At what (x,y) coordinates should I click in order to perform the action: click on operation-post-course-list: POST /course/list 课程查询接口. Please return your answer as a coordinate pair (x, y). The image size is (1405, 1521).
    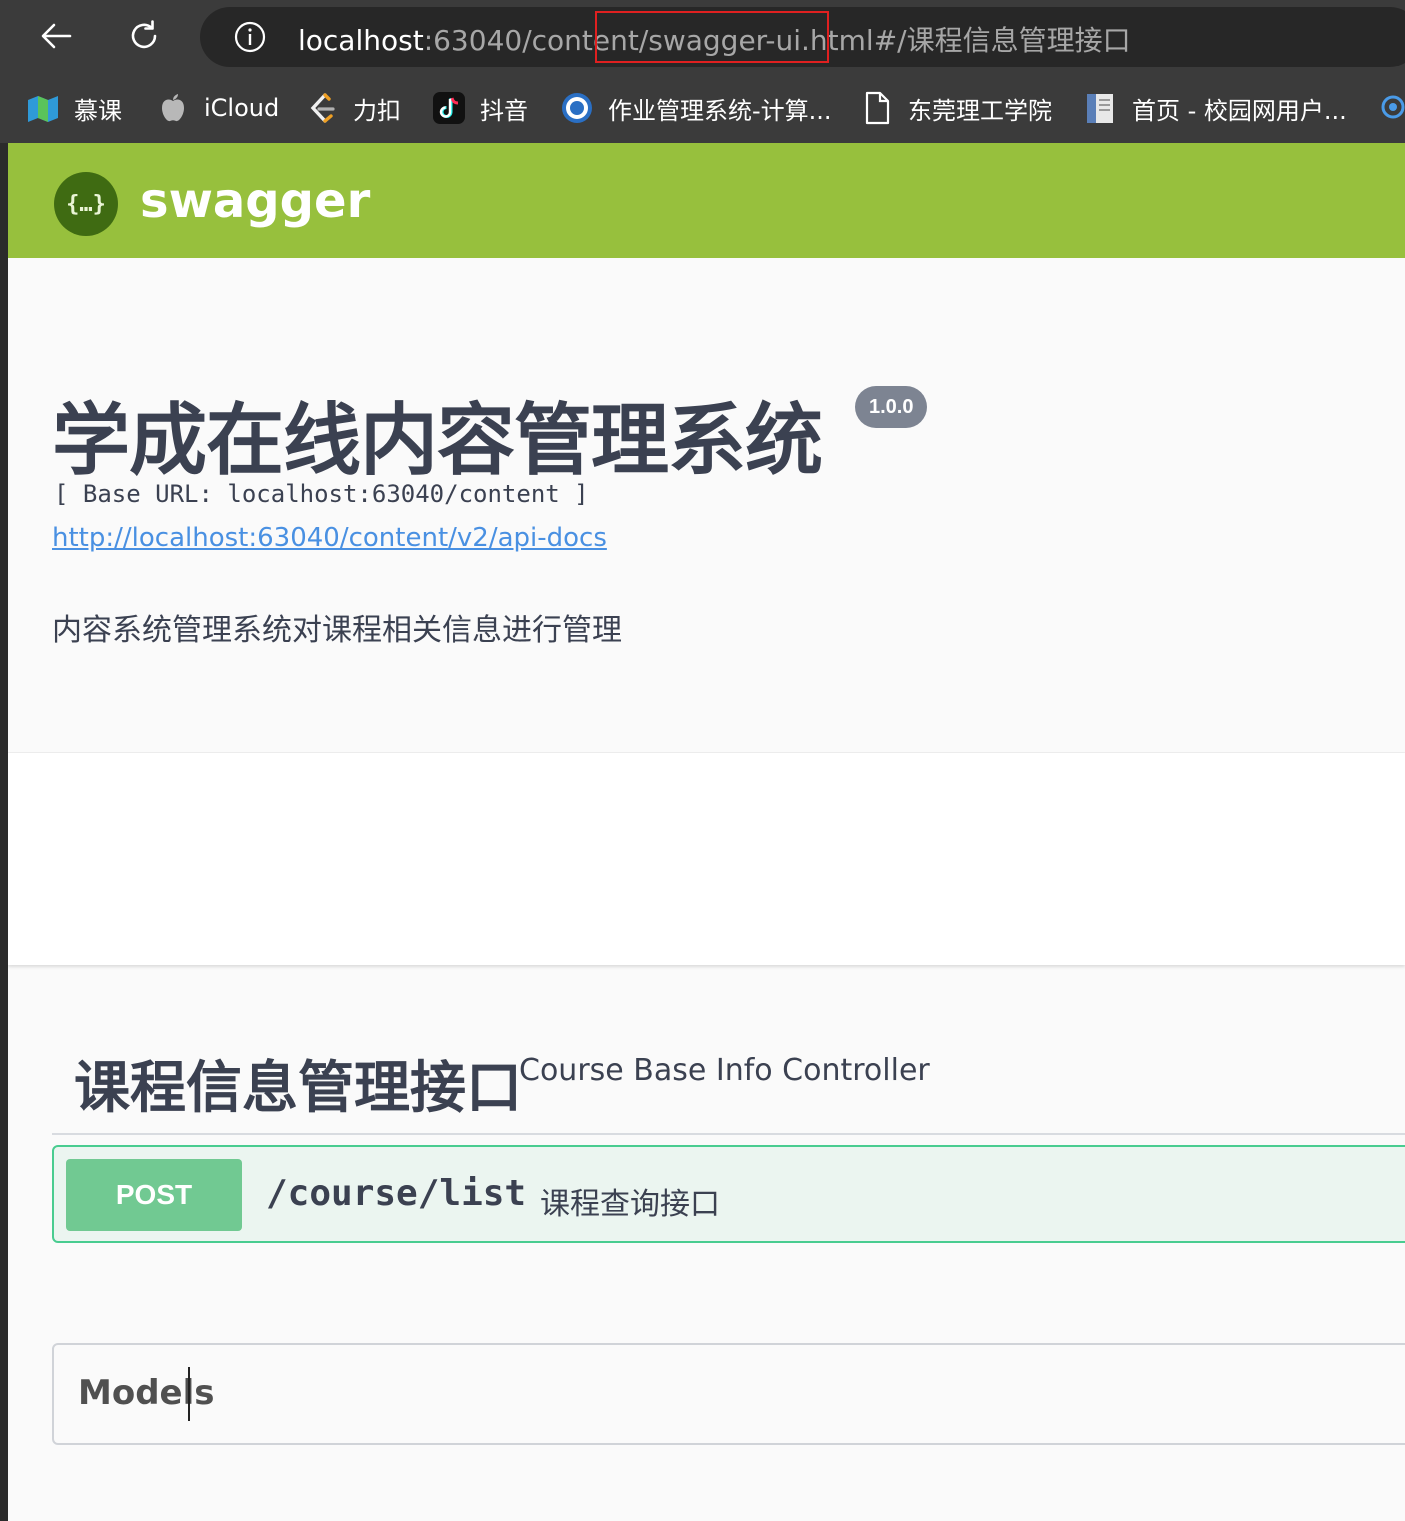
    Looking at the image, I should click on (728, 1194).